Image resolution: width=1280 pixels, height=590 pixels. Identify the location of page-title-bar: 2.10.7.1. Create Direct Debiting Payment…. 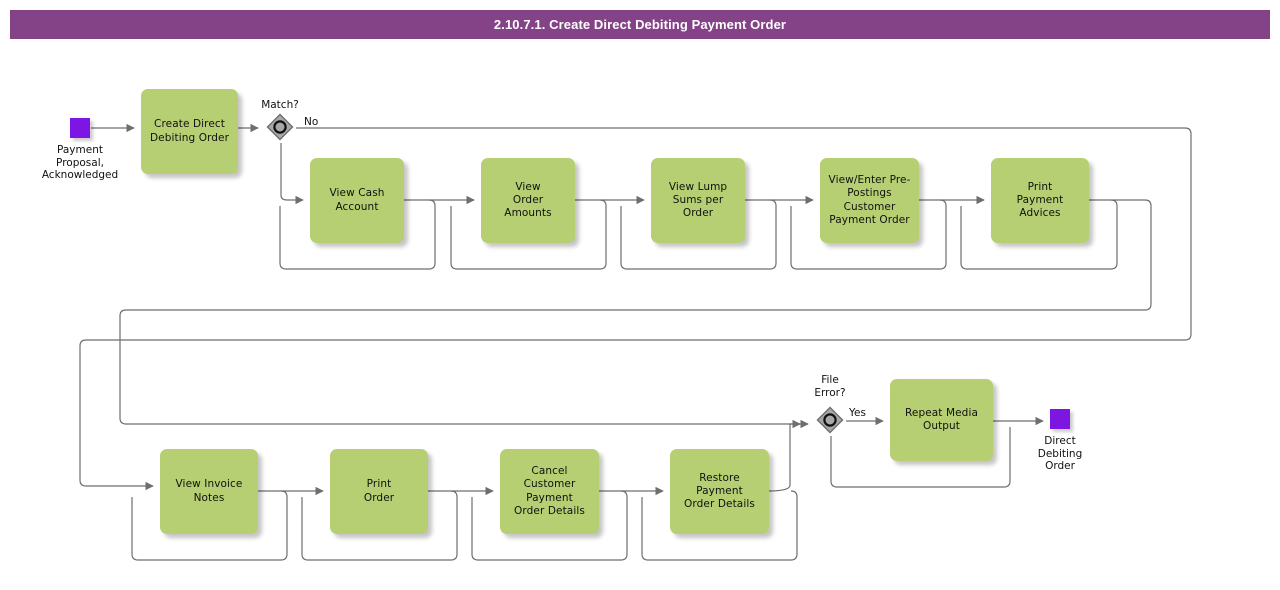
(640, 24).